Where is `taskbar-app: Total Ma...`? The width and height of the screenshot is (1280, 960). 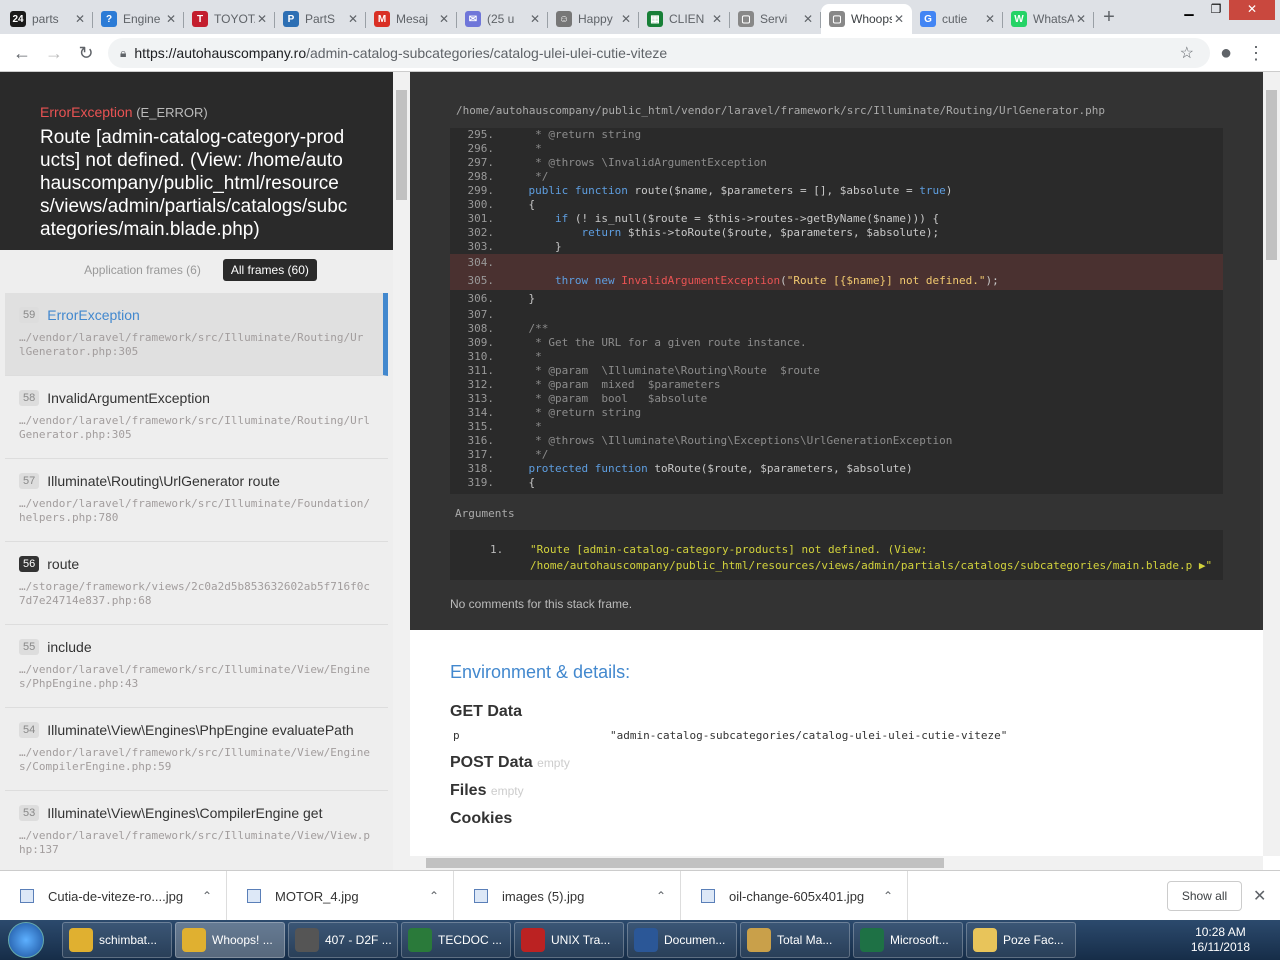
taskbar-app: Total Ma... is located at coordinates (795, 940).